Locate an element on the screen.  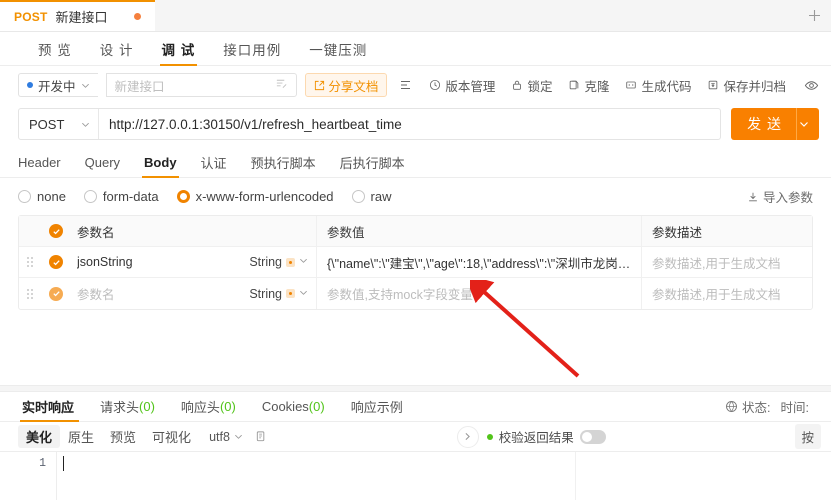
preview-eye-button is located at coordinates (811, 85).